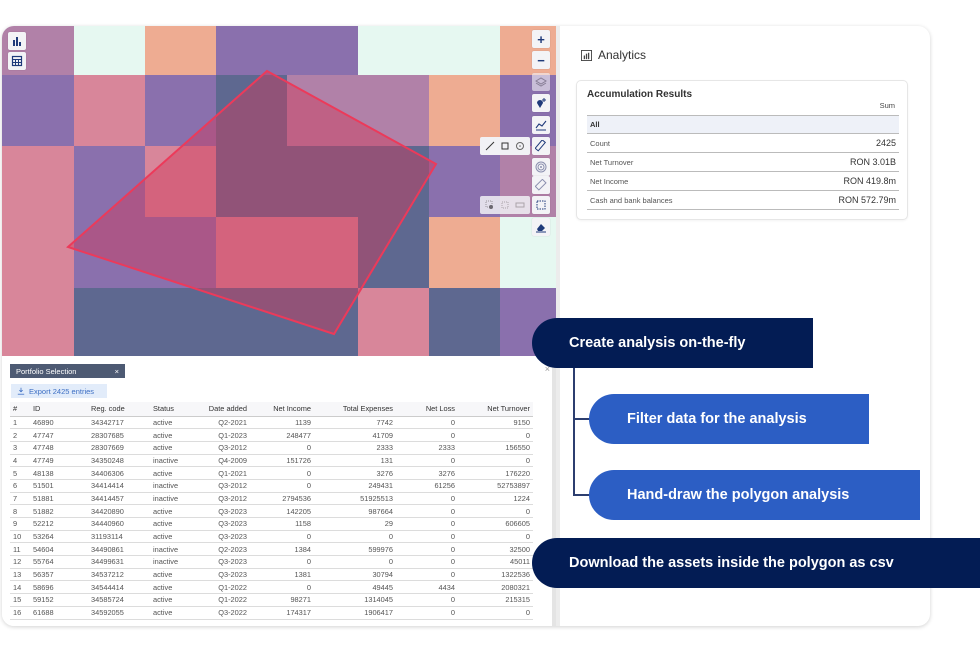 This screenshot has height=652, width=980. Describe the element at coordinates (119, 499) in the screenshot. I see `table-cell: 34414457` at that location.